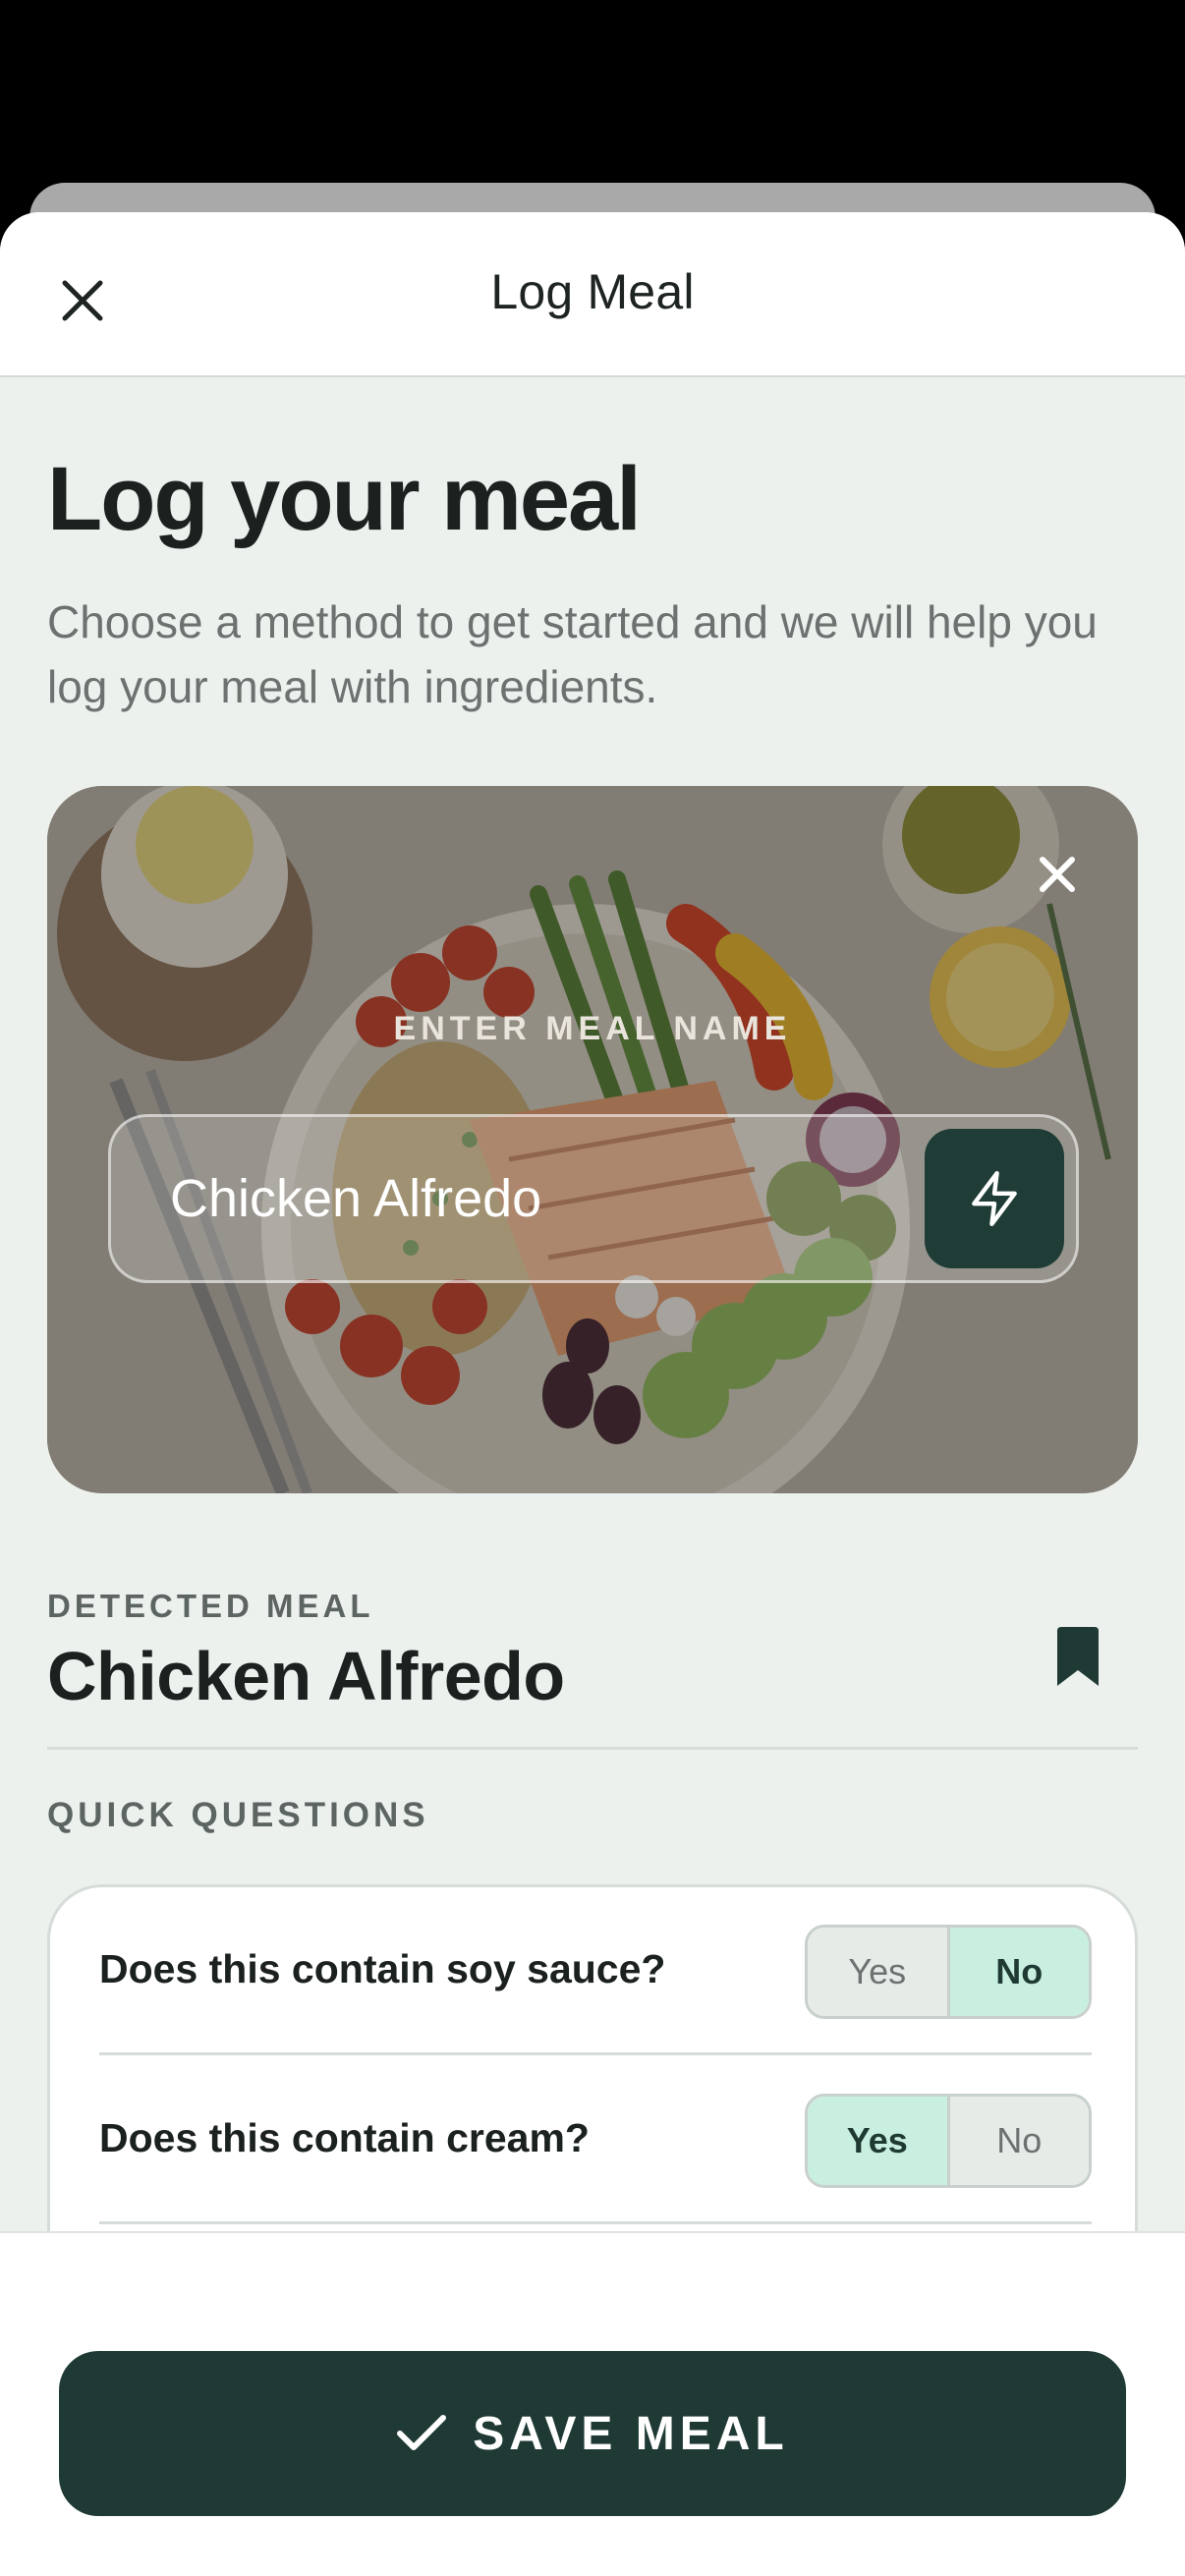 Image resolution: width=1185 pixels, height=2576 pixels. I want to click on section-divider, so click(592, 1748).